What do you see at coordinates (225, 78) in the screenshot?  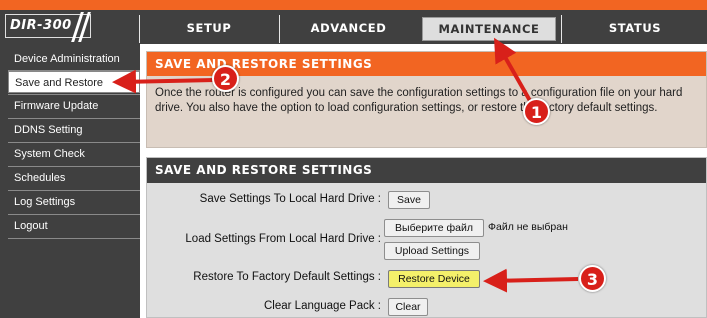 I see `callout-badge-2: 2` at bounding box center [225, 78].